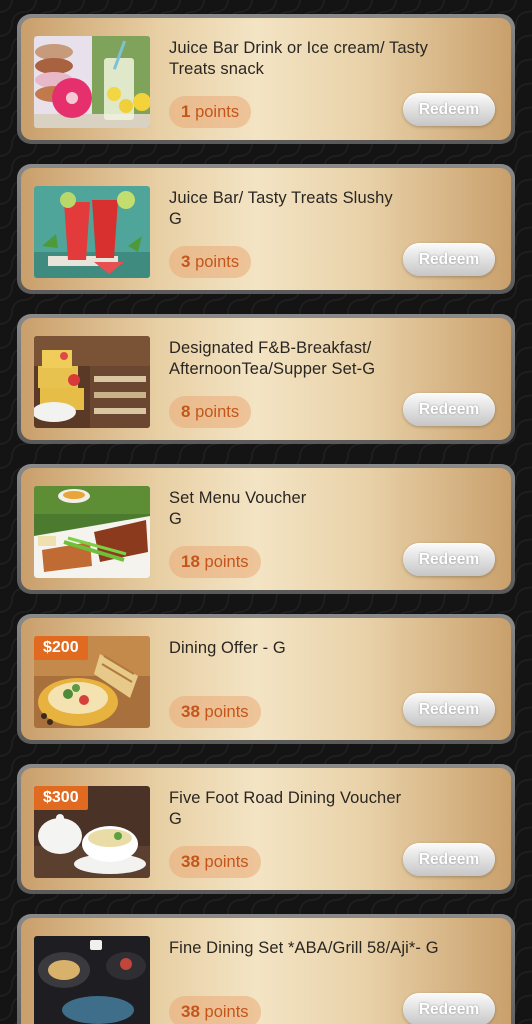 The width and height of the screenshot is (532, 1024). What do you see at coordinates (186, 111) in the screenshot?
I see `points-value: 1` at bounding box center [186, 111].